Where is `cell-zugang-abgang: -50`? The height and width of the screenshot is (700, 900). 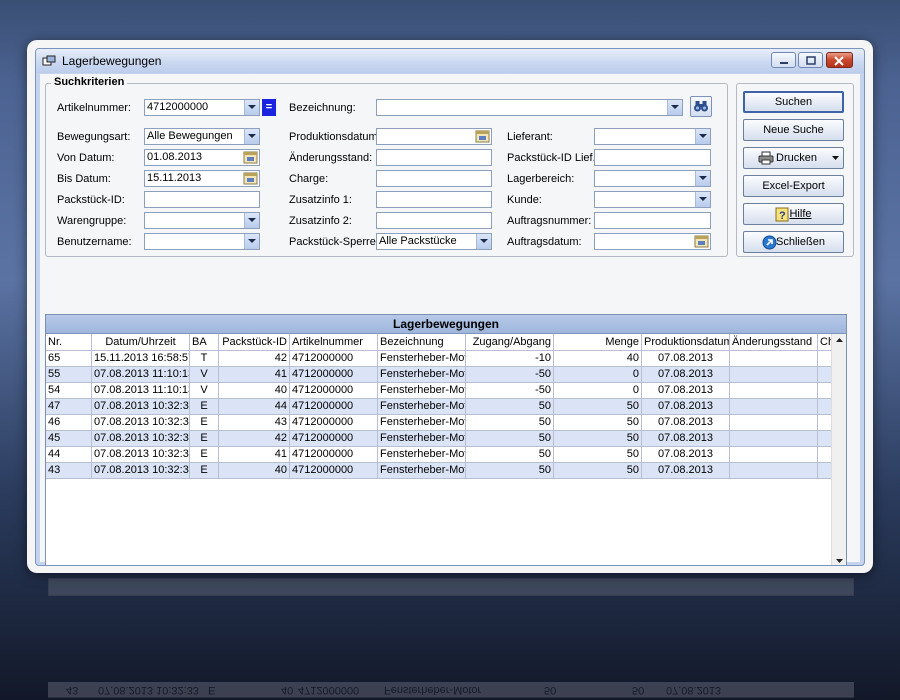 cell-zugang-abgang: -50 is located at coordinates (510, 375).